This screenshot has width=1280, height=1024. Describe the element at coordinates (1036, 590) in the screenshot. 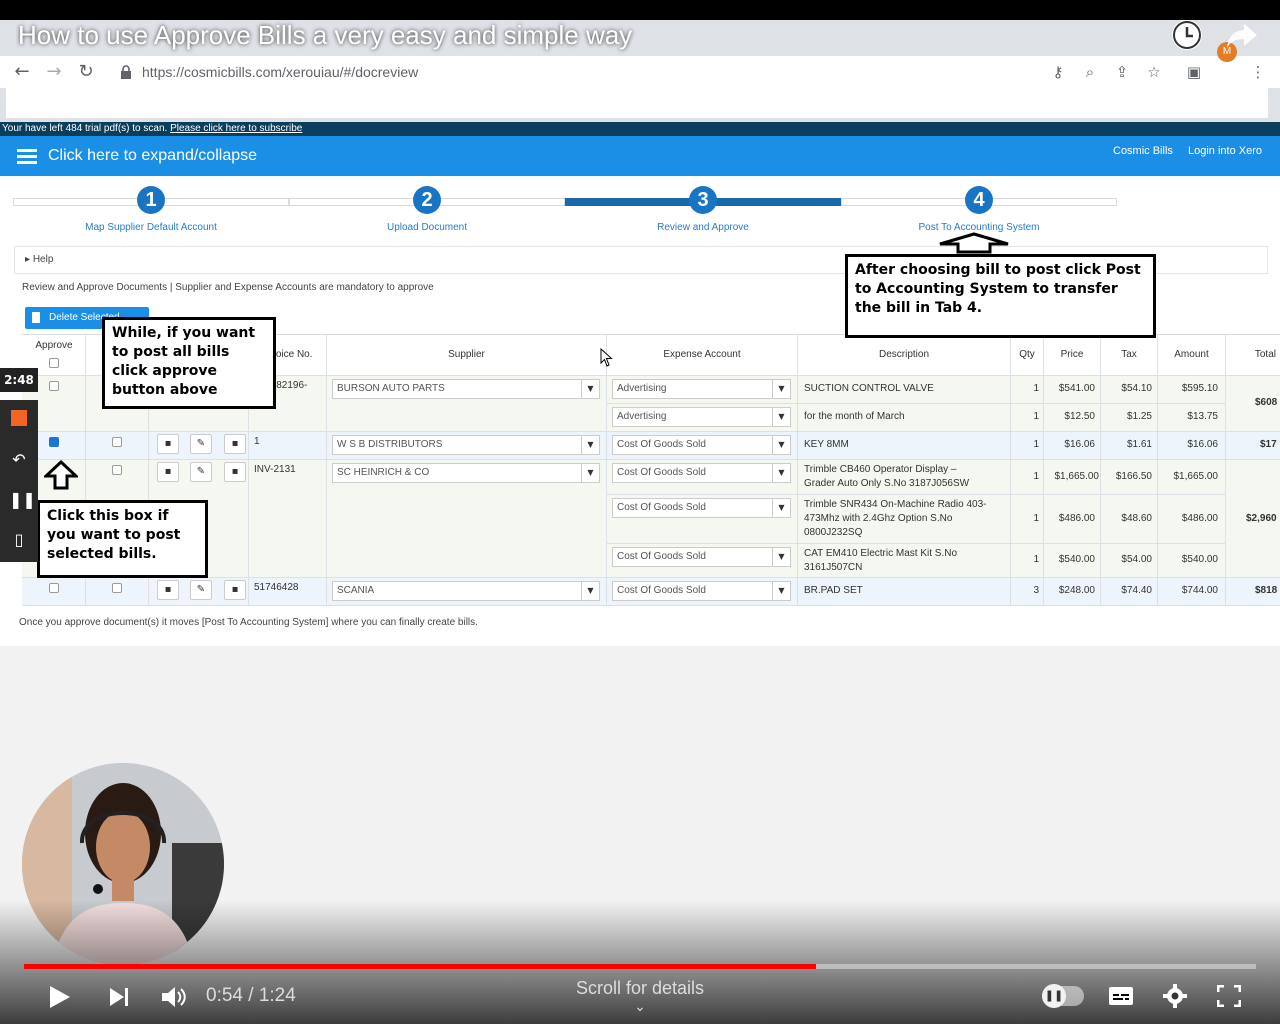

I see `qty: 3` at that location.